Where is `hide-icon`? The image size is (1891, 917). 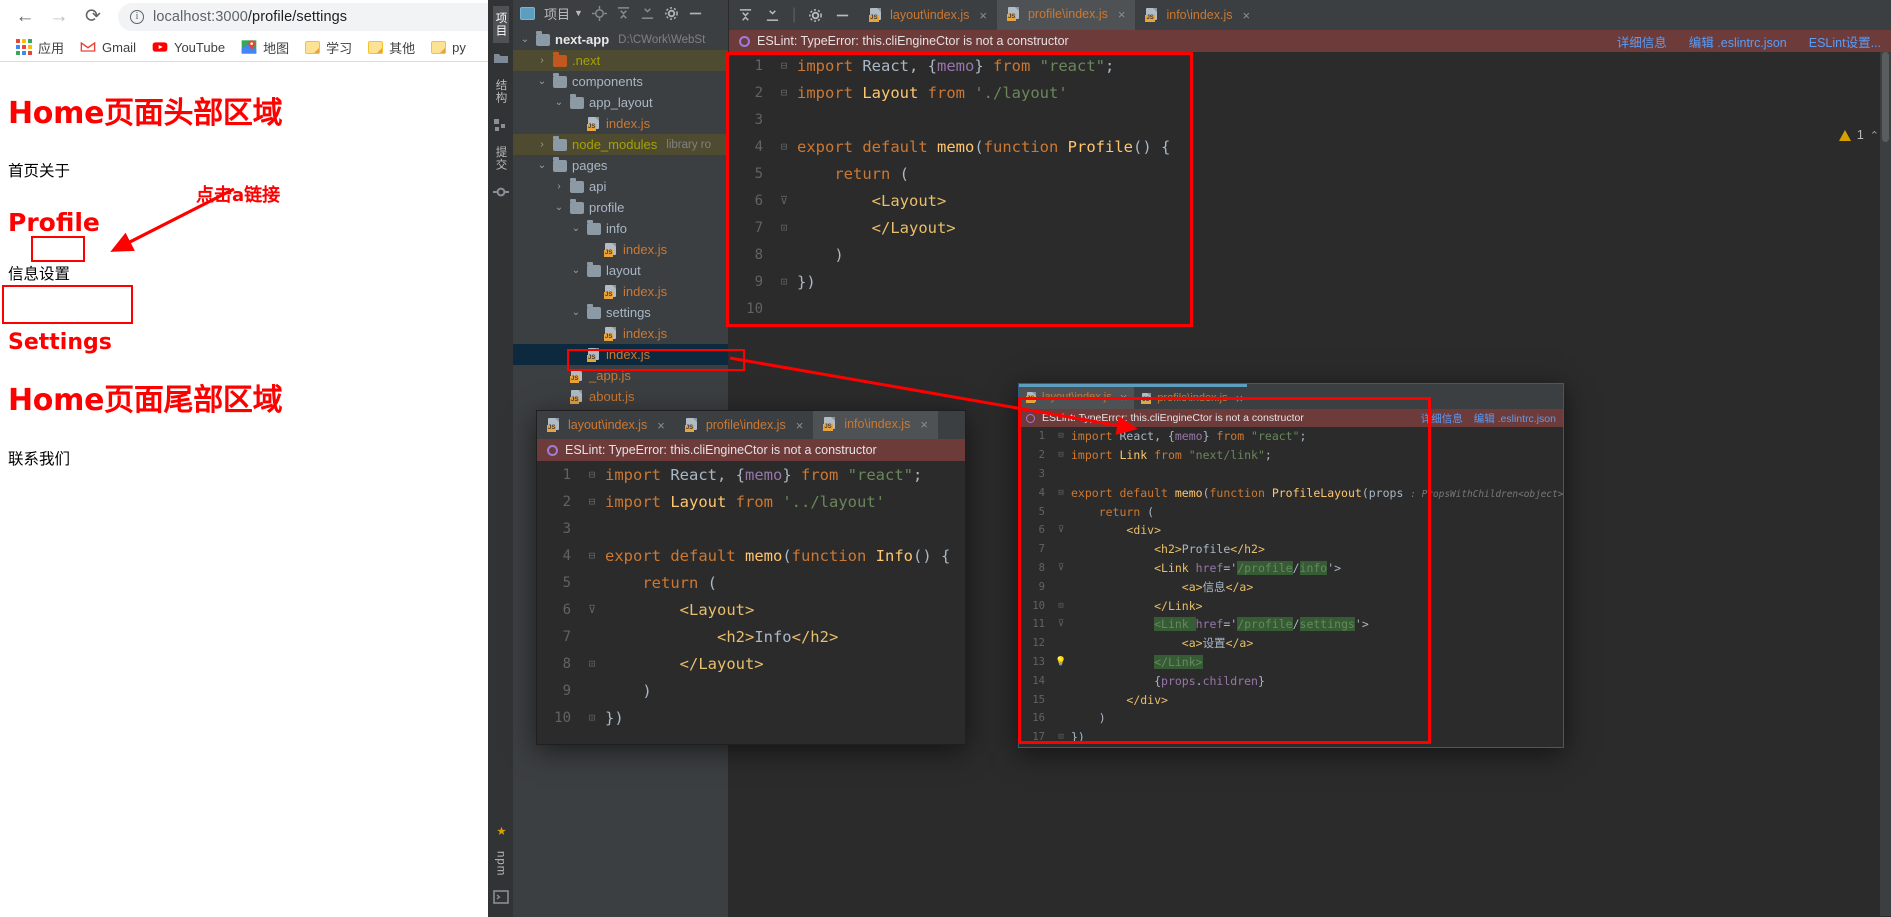 hide-icon is located at coordinates (695, 13).